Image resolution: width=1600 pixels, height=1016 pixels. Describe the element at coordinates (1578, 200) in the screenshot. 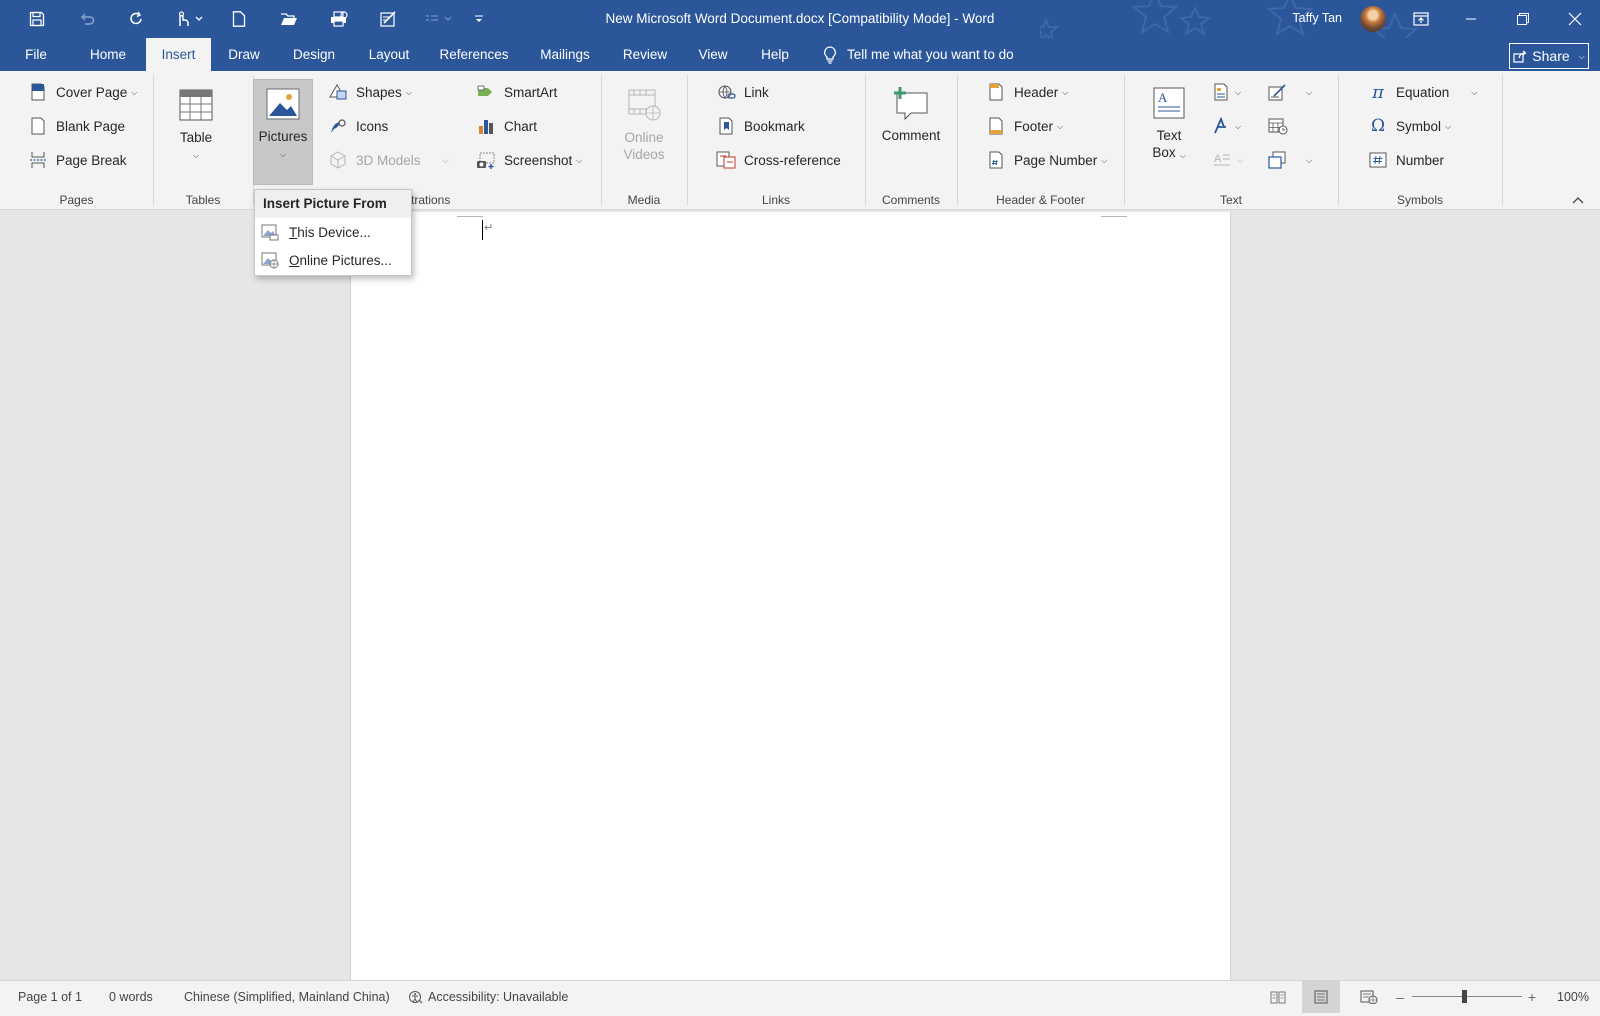

I see `collapse-ribbon-button` at that location.